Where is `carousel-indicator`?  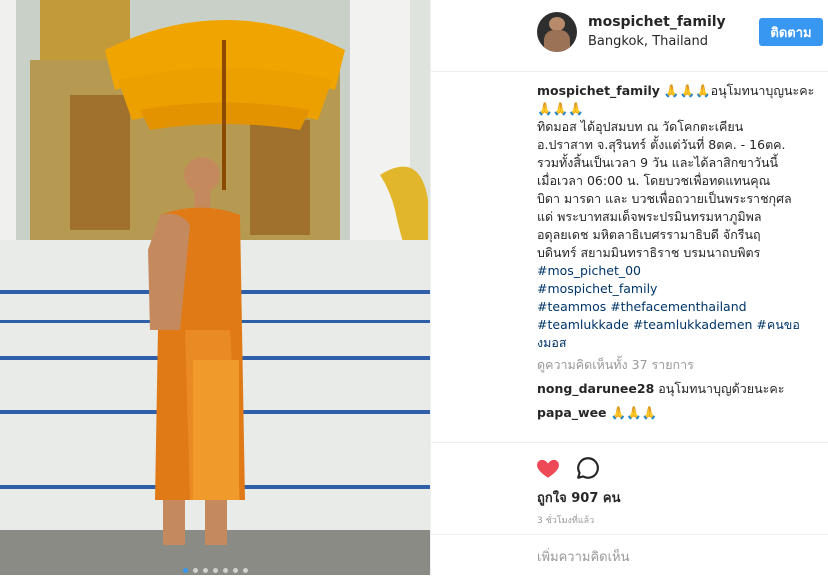 carousel-indicator is located at coordinates (215, 570).